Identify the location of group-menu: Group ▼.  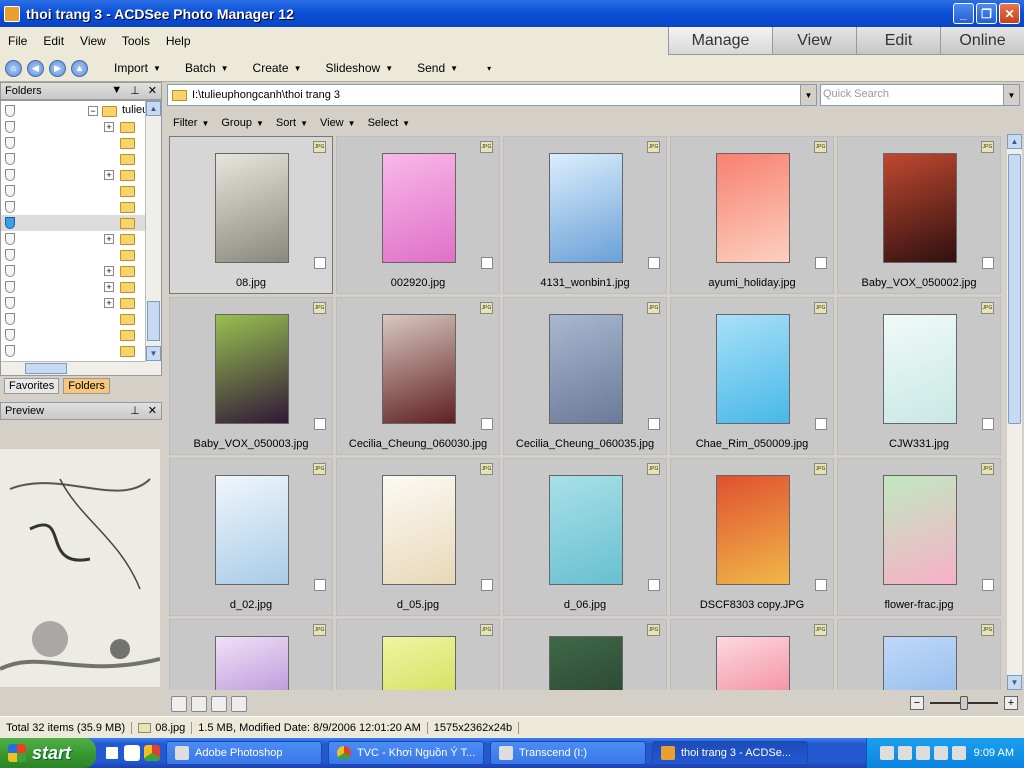
(242, 123).